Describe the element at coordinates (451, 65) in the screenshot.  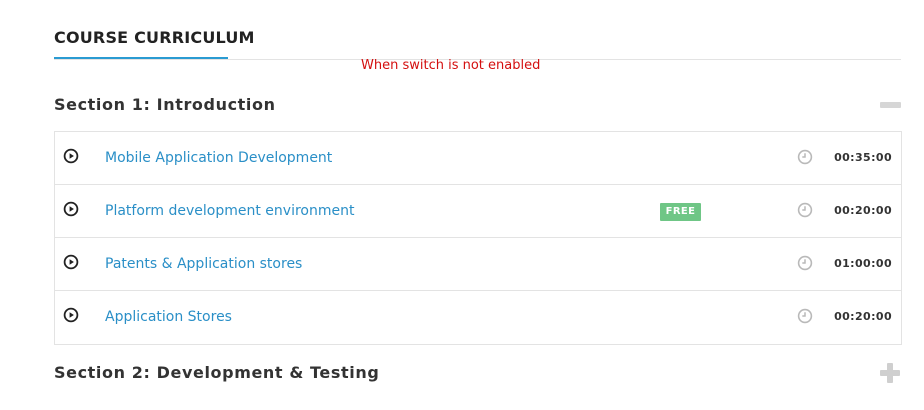
I see `annotation-note: When switch is not enabled` at that location.